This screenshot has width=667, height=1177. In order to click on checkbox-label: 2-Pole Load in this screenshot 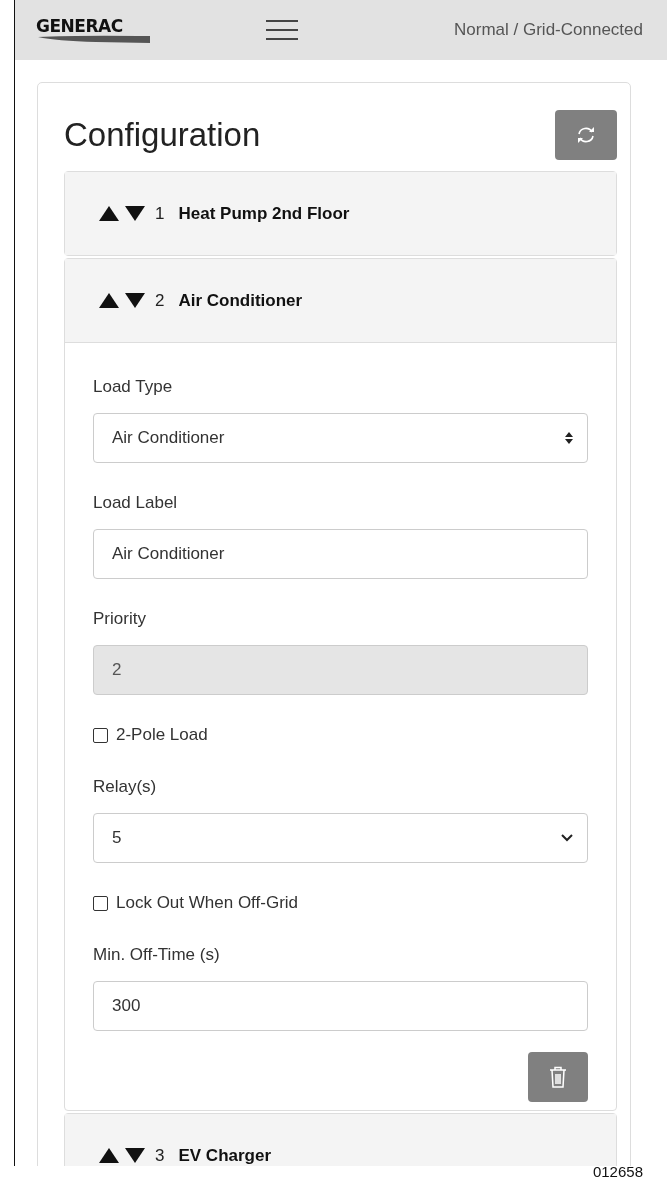, I will do `click(162, 735)`.